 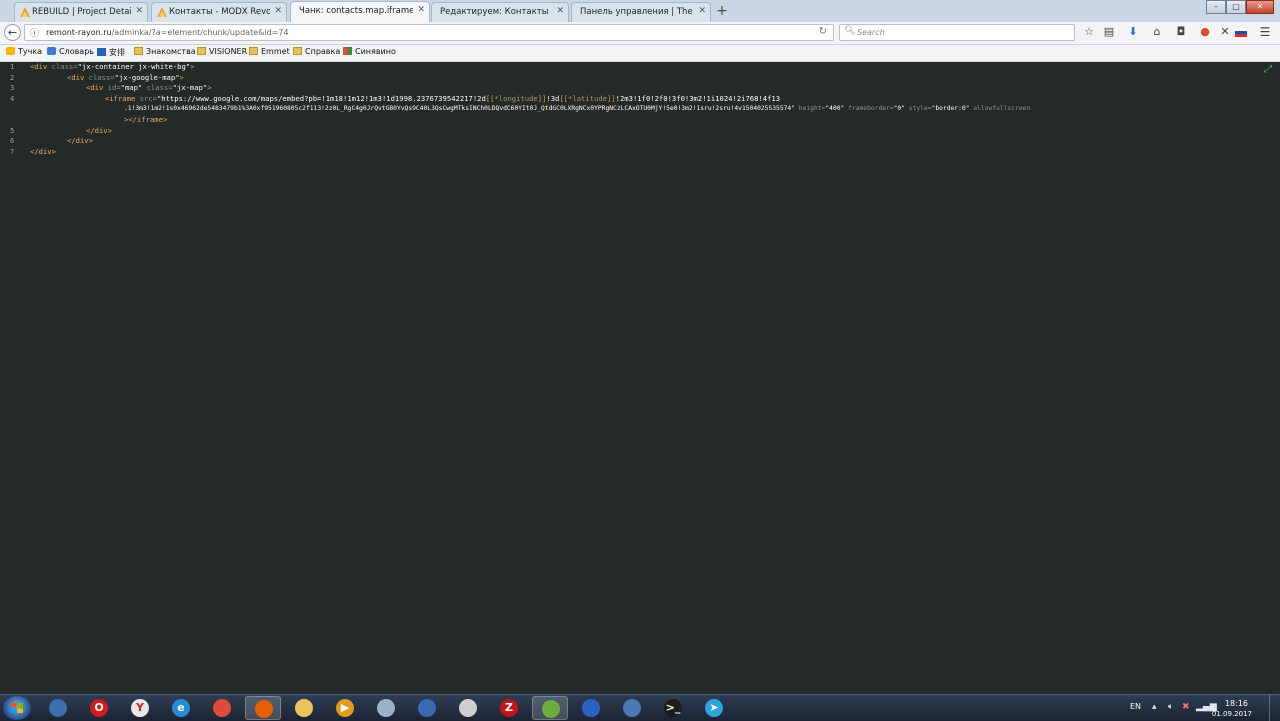 I want to click on taskbar-app-media-player: ▶, so click(x=345, y=708).